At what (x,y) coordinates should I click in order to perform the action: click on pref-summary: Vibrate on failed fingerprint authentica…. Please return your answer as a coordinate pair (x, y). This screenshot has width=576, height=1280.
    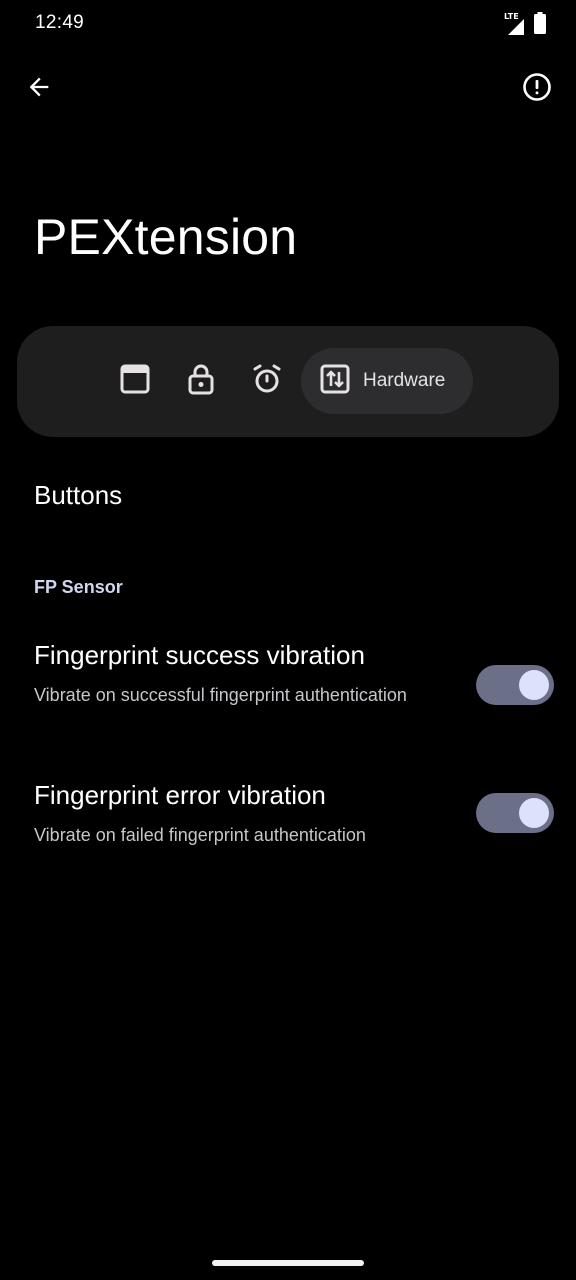
    Looking at the image, I should click on (200, 835).